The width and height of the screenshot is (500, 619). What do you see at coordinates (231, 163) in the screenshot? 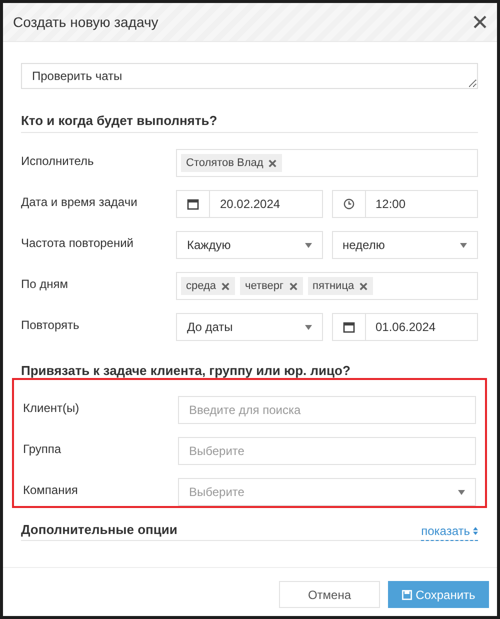
I see `tag-chip: Столятов Влад` at bounding box center [231, 163].